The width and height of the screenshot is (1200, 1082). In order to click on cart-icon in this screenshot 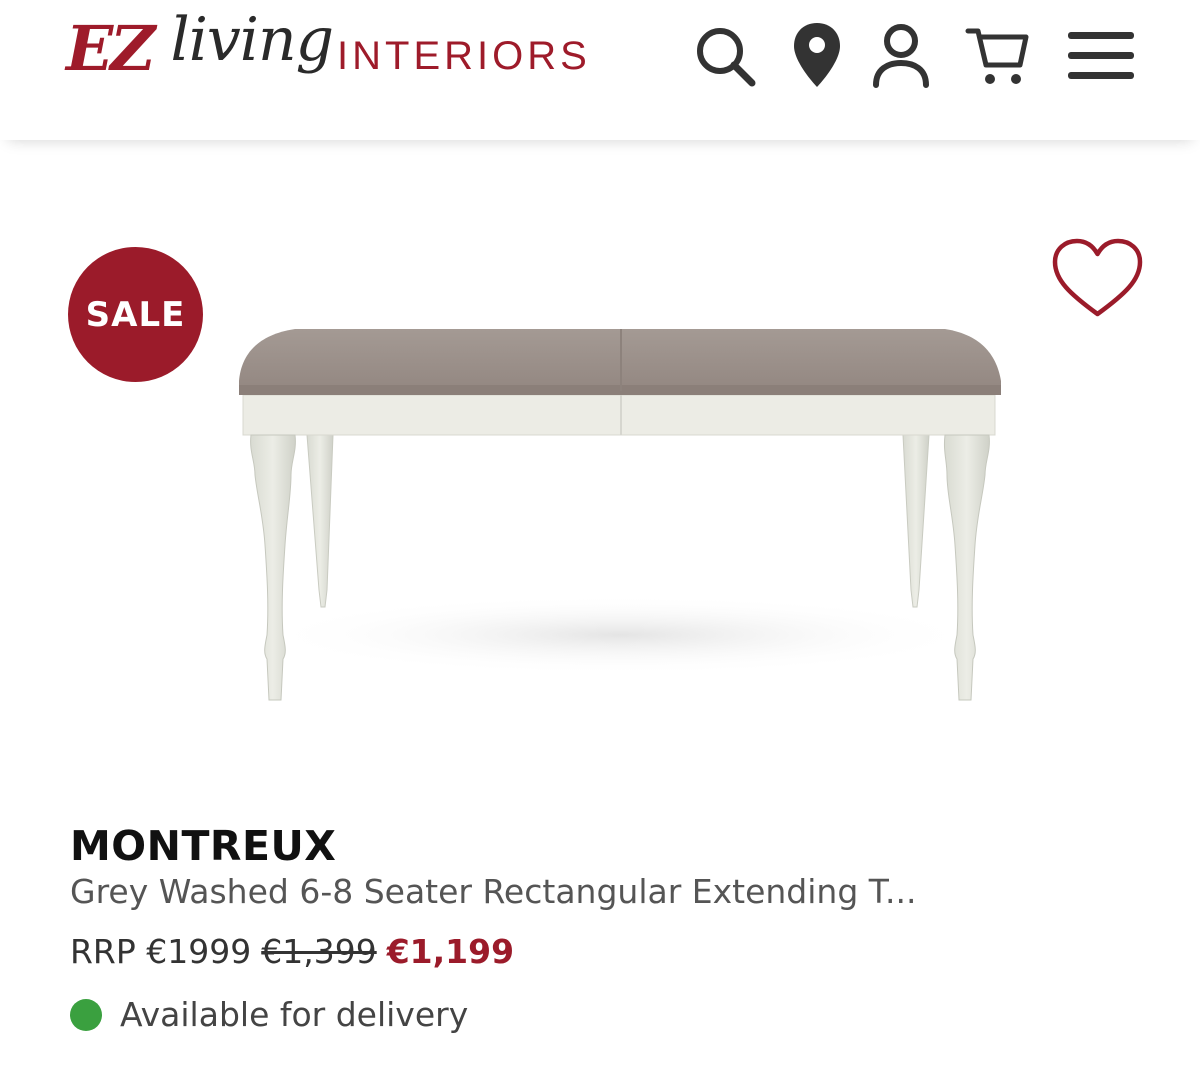, I will do `click(997, 56)`.